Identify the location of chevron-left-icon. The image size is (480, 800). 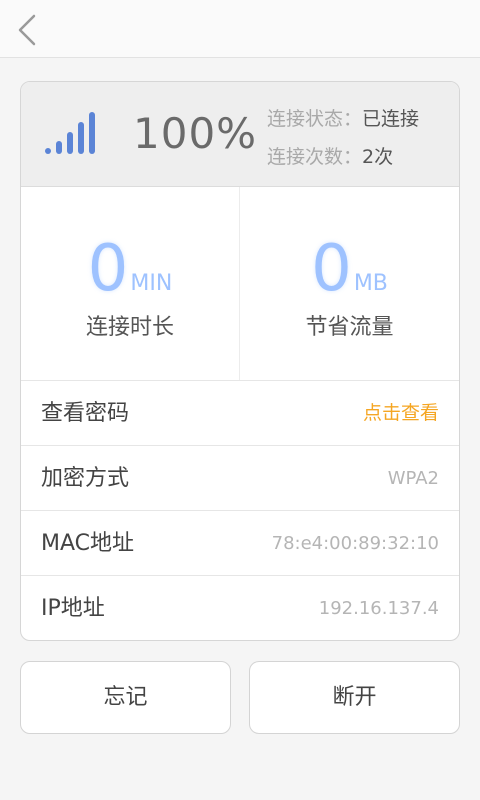
(27, 30).